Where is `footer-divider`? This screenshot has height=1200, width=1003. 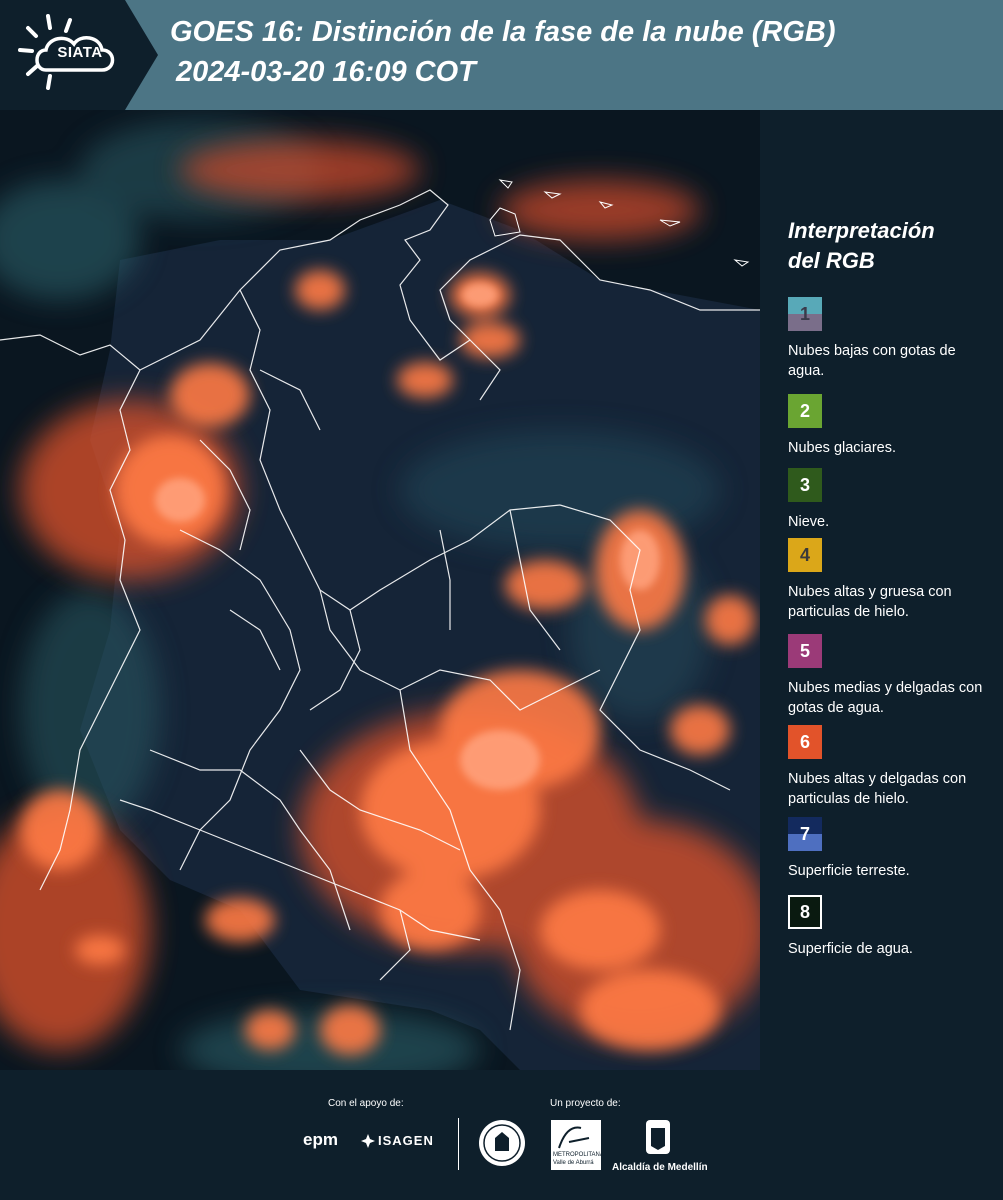 footer-divider is located at coordinates (458, 1144).